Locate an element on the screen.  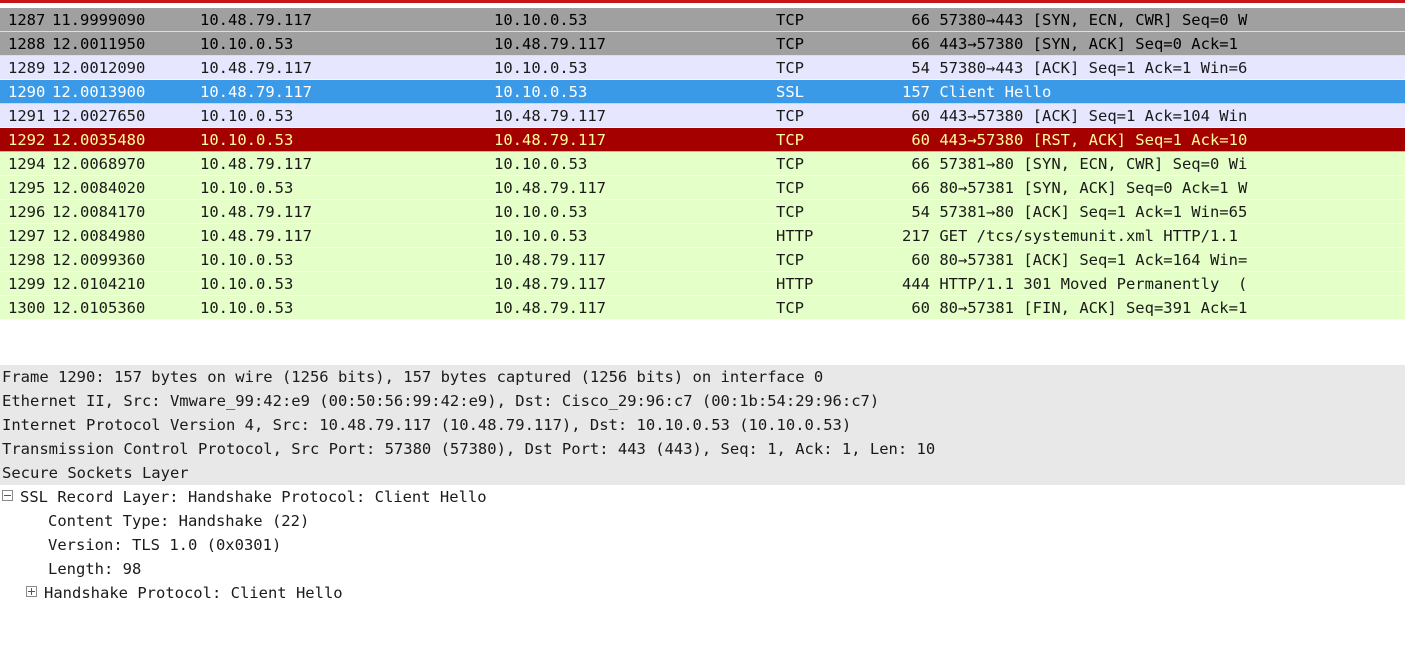
detail-ssl: Secure Sockets Layer is located at coordinates (702, 473).